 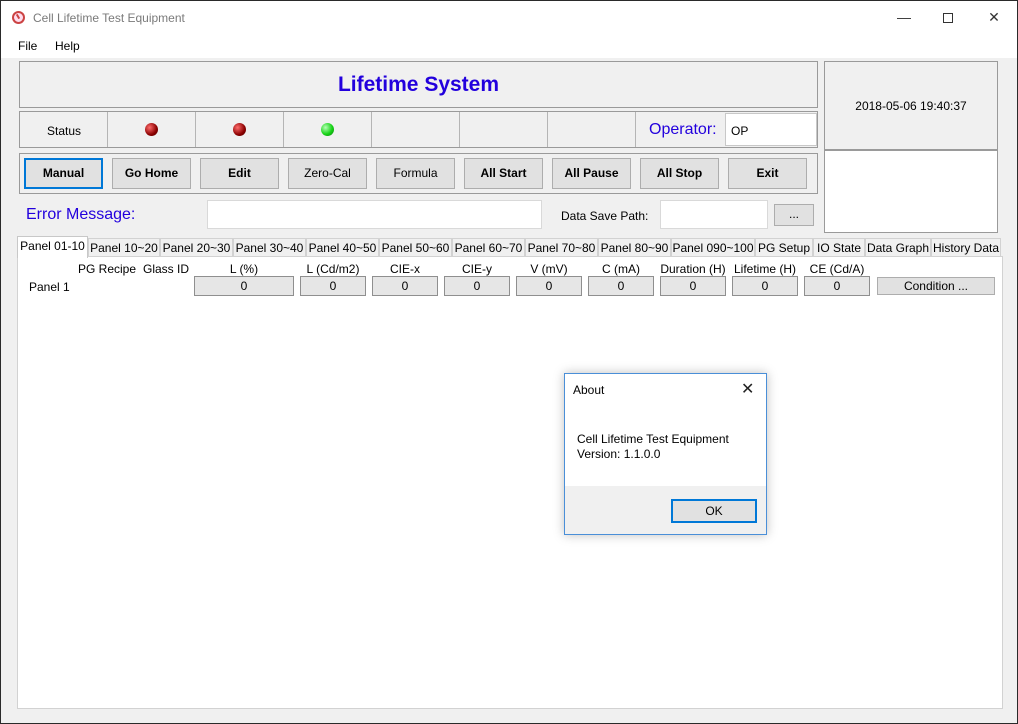 I want to click on formula-button: Formula, so click(x=415, y=173).